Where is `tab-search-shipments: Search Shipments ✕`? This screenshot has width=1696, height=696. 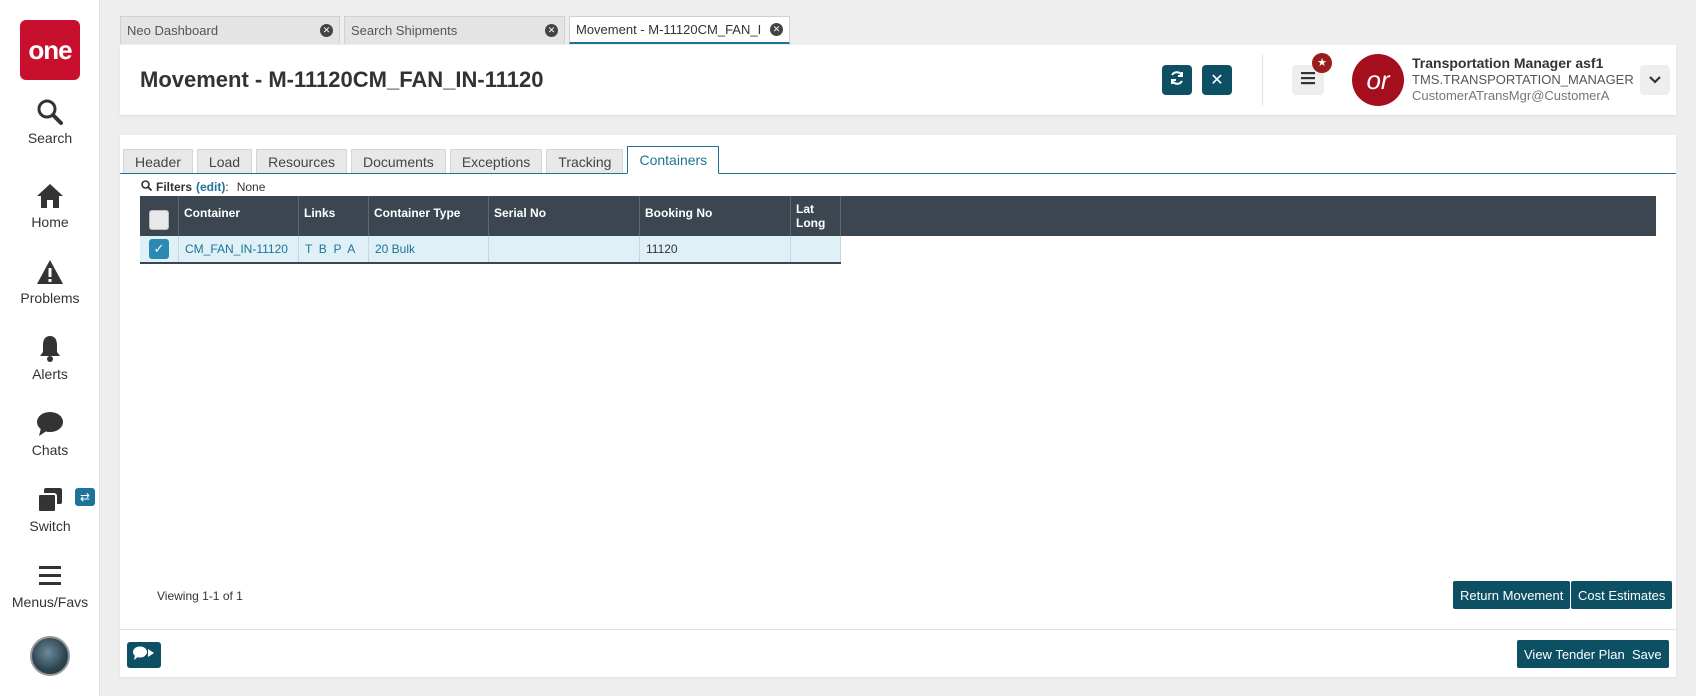 tab-search-shipments: Search Shipments ✕ is located at coordinates (454, 30).